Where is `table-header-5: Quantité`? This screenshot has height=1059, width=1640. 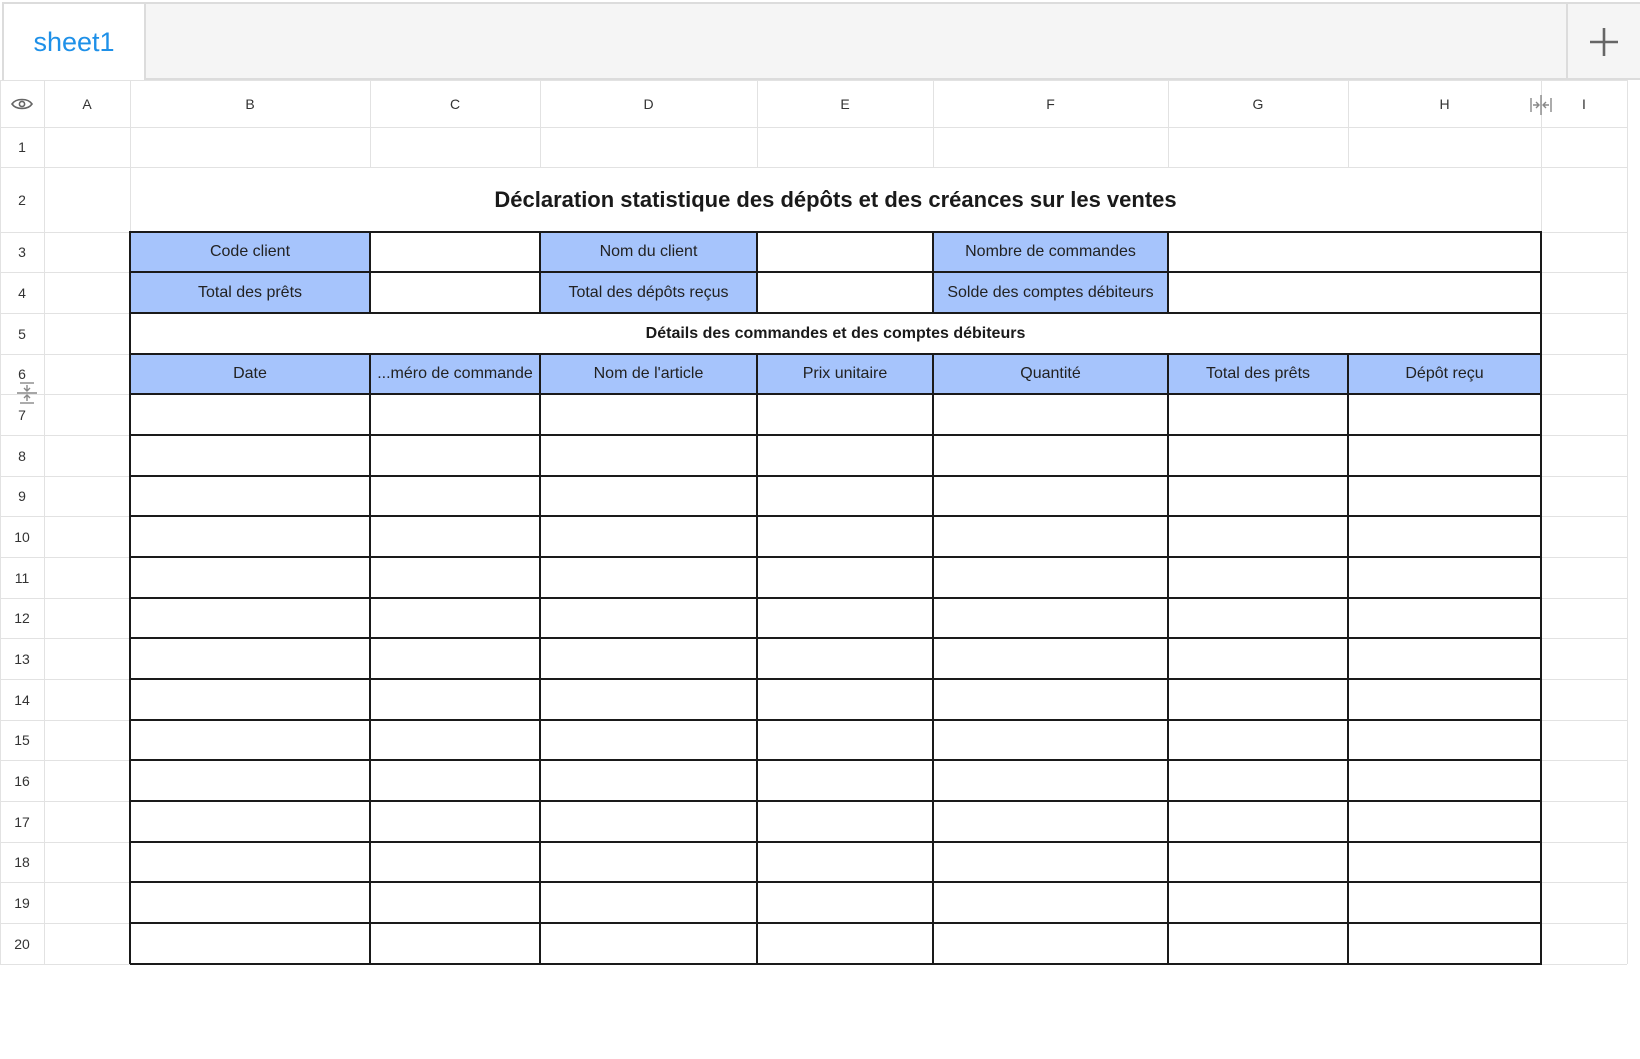
table-header-5: Quantité is located at coordinates (1050, 374).